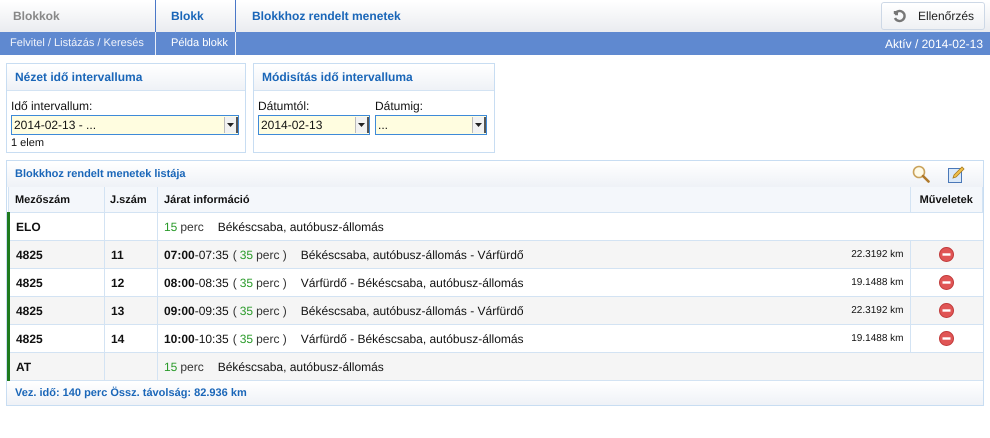  What do you see at coordinates (52, 106) in the screenshot?
I see `field-label: Idő intervallum:` at bounding box center [52, 106].